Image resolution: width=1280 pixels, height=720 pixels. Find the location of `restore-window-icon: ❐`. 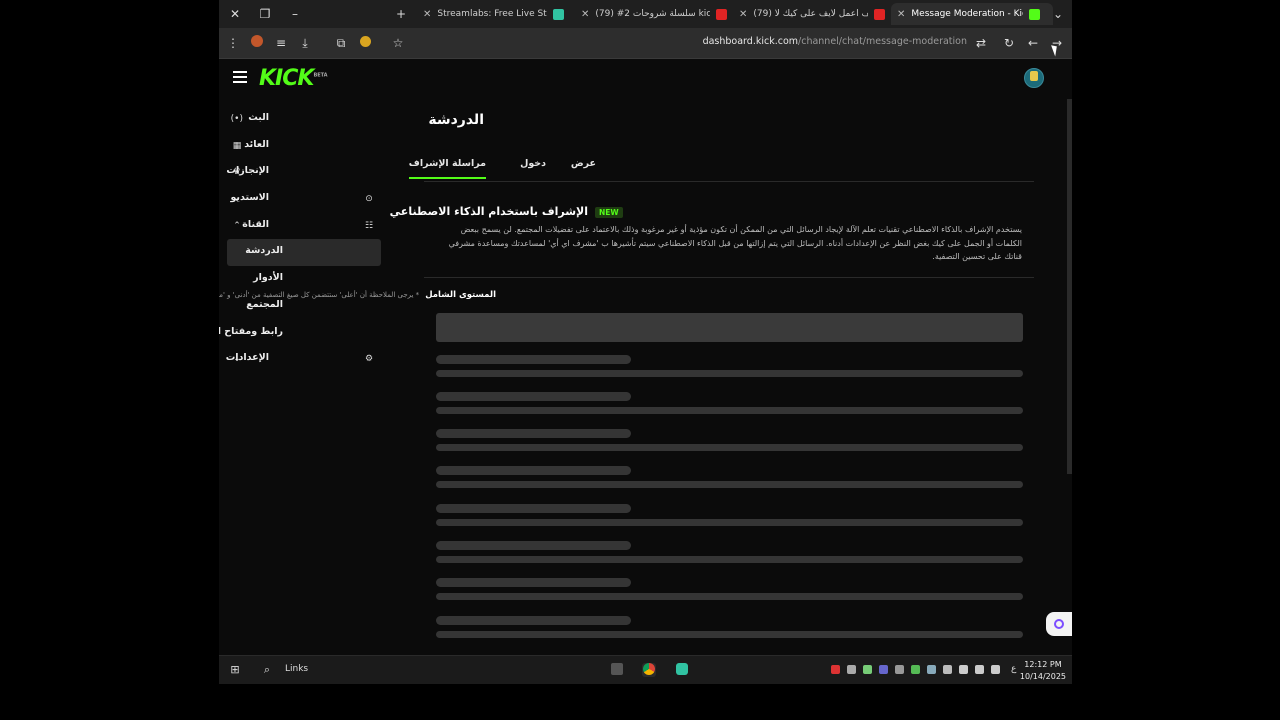

restore-window-icon: ❐ is located at coordinates (265, 14).